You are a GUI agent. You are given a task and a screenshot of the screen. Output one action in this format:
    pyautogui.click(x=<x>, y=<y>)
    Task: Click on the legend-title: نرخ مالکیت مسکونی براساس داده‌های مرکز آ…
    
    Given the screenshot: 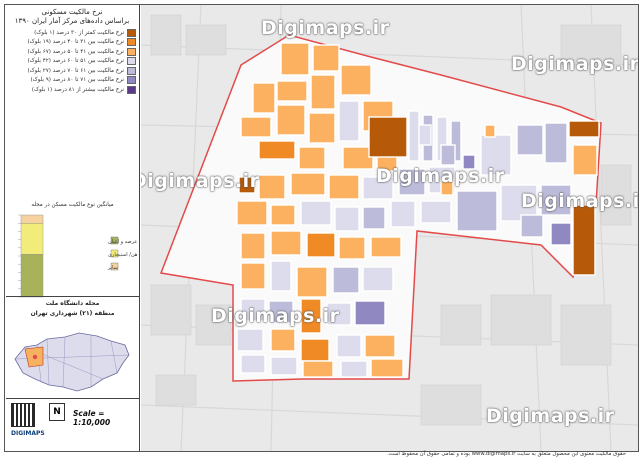 What is the action you would take?
    pyautogui.click(x=72, y=17)
    